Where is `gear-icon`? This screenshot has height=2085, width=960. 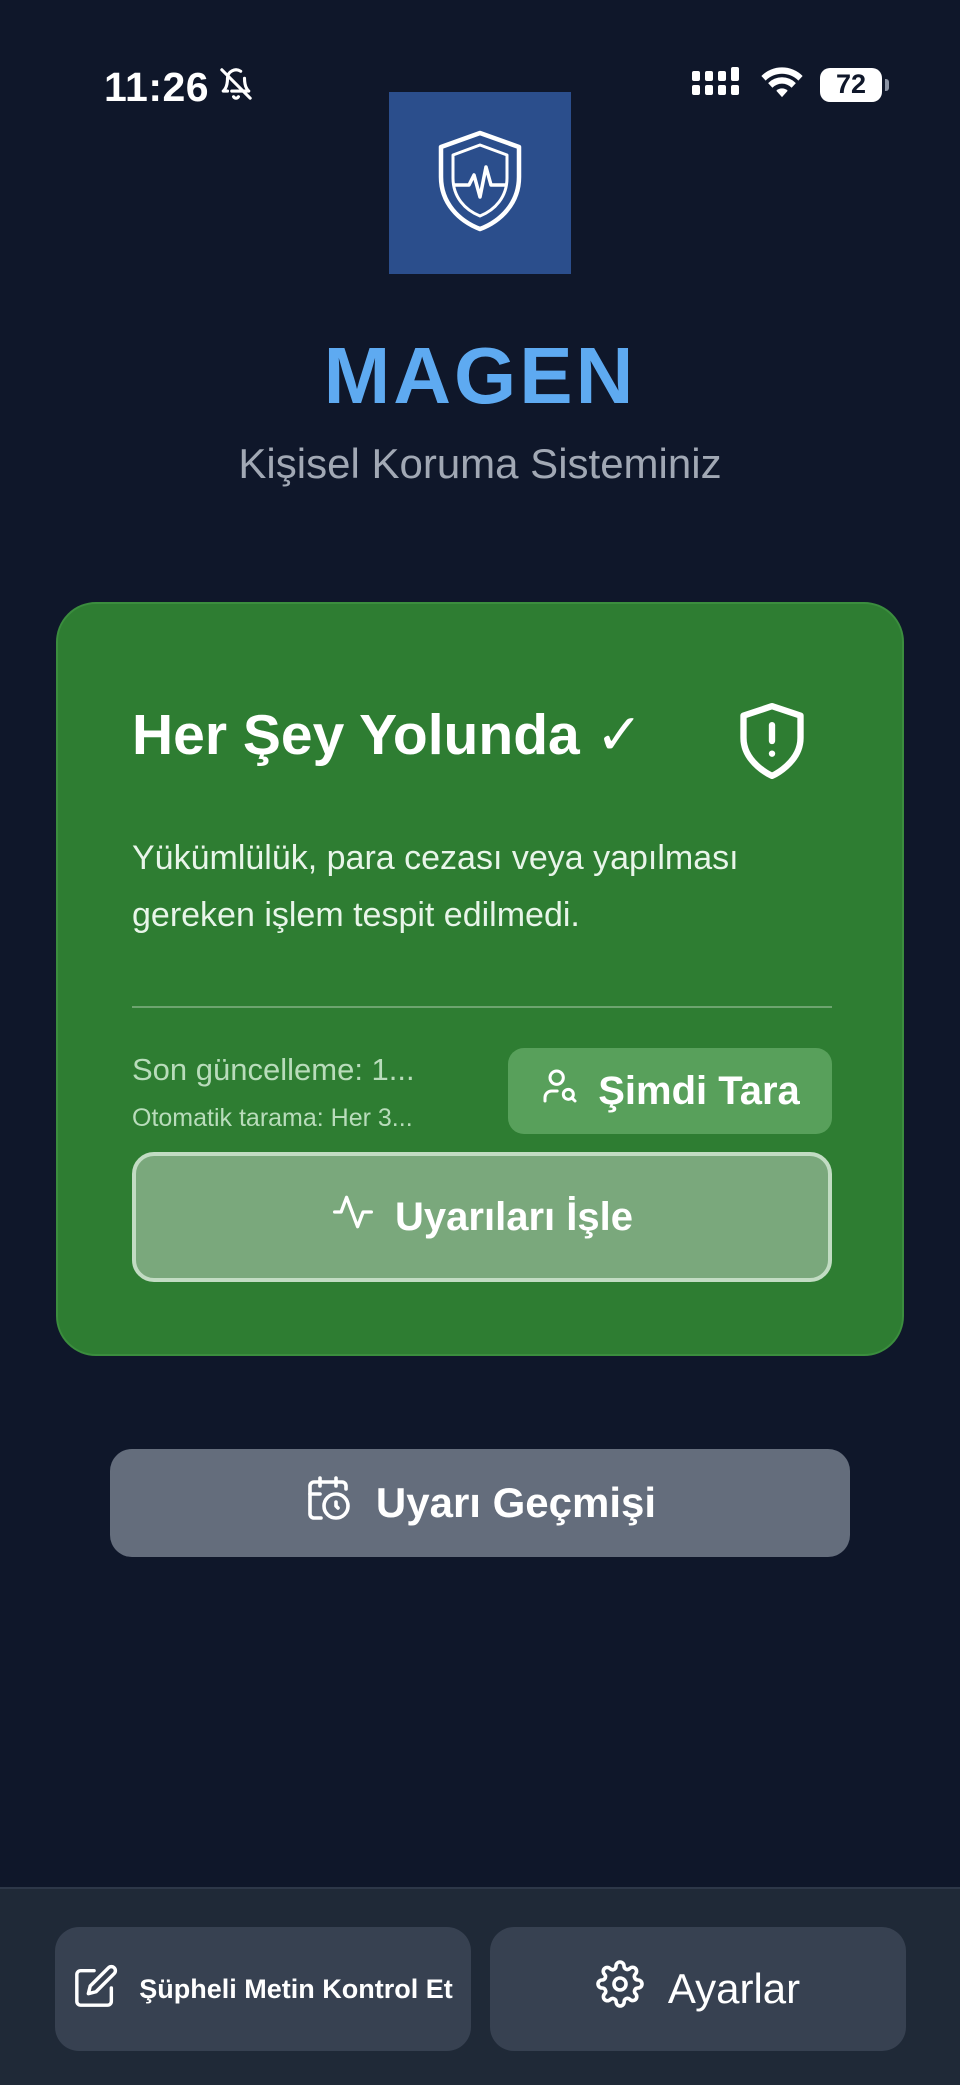
gear-icon is located at coordinates (620, 1989).